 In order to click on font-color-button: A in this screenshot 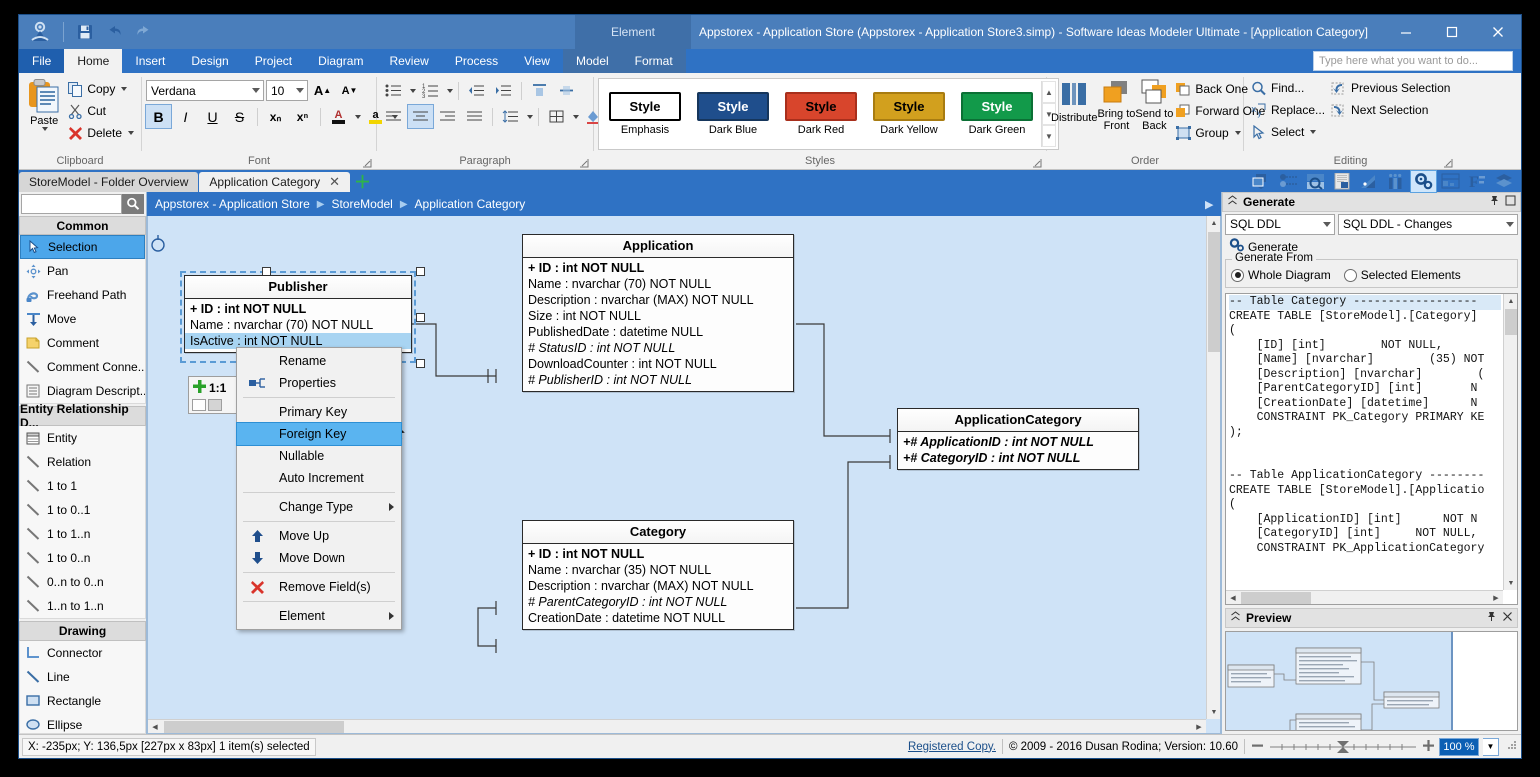, I will do `click(338, 116)`.